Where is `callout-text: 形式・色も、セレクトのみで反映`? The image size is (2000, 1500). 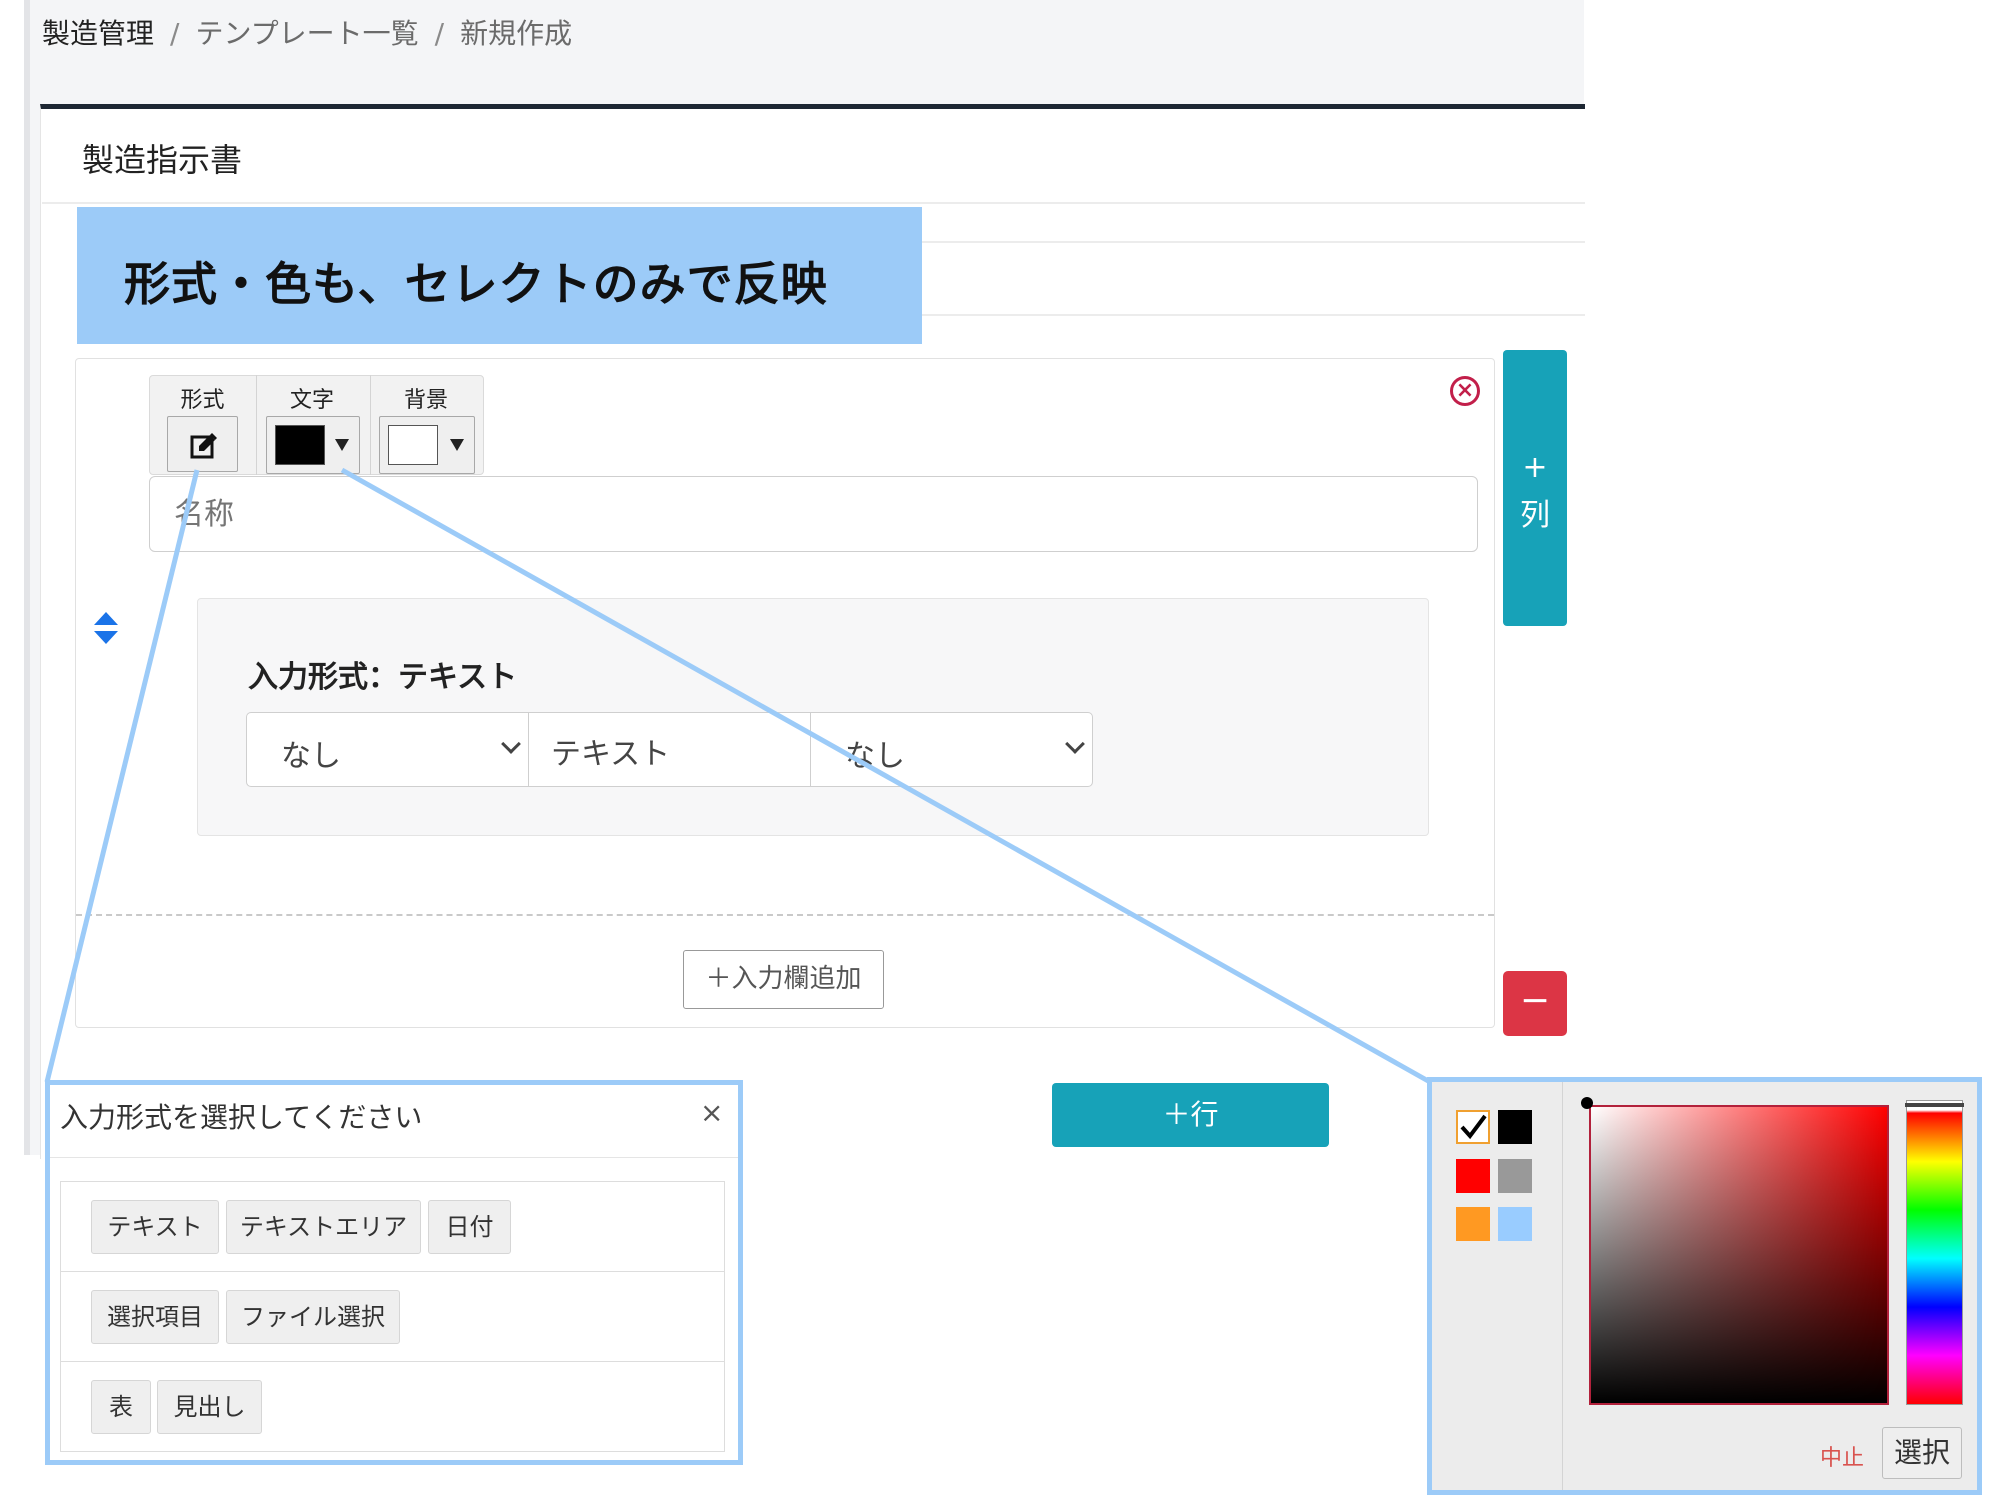
callout-text: 形式・色も、セレクトのみで反映 is located at coordinates (476, 284).